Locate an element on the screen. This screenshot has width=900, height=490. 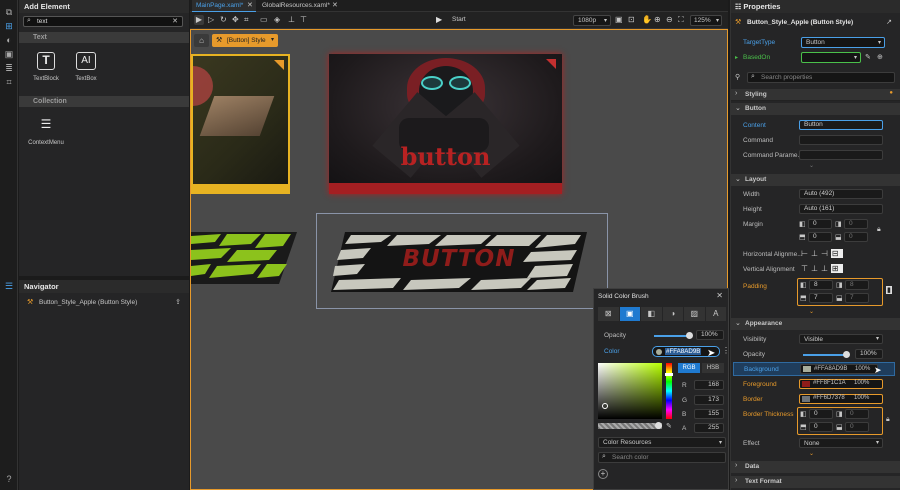
comment-icon: ▭ is located at coordinates (264, 19).